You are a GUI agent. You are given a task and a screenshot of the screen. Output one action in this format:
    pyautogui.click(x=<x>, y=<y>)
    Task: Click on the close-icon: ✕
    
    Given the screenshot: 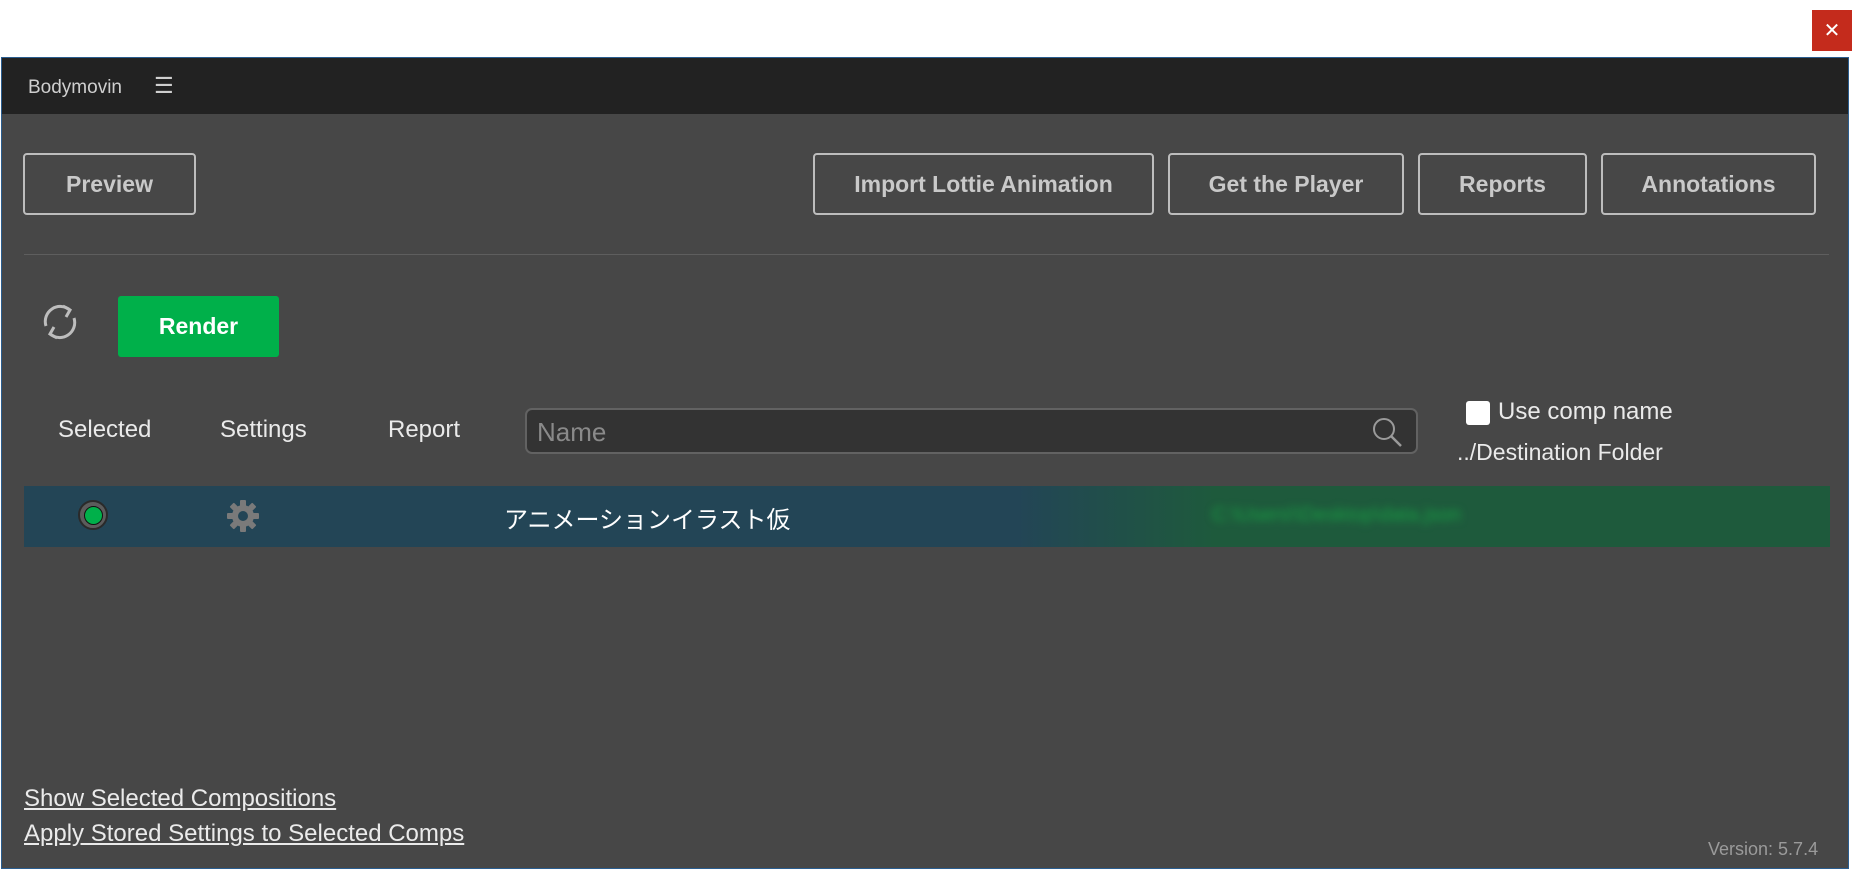 What is the action you would take?
    pyautogui.click(x=1832, y=31)
    